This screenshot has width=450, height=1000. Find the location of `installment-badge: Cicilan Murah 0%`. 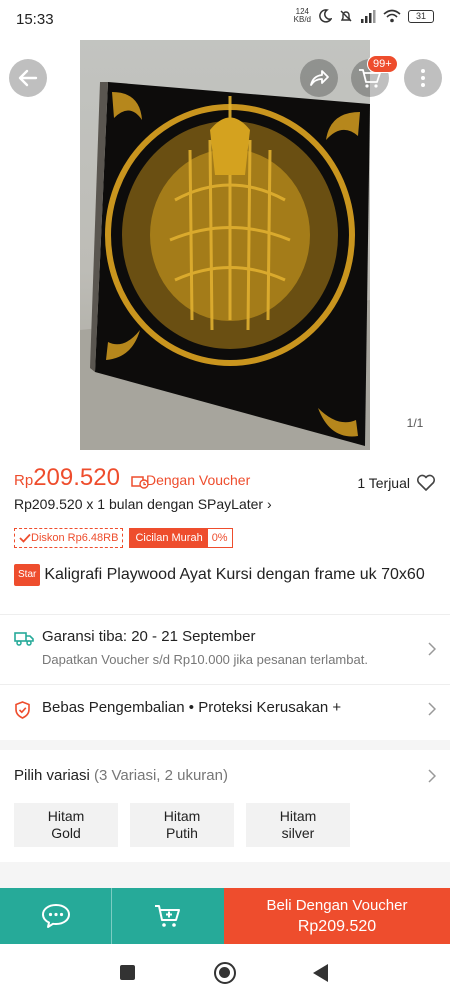

installment-badge: Cicilan Murah 0% is located at coordinates (181, 538).